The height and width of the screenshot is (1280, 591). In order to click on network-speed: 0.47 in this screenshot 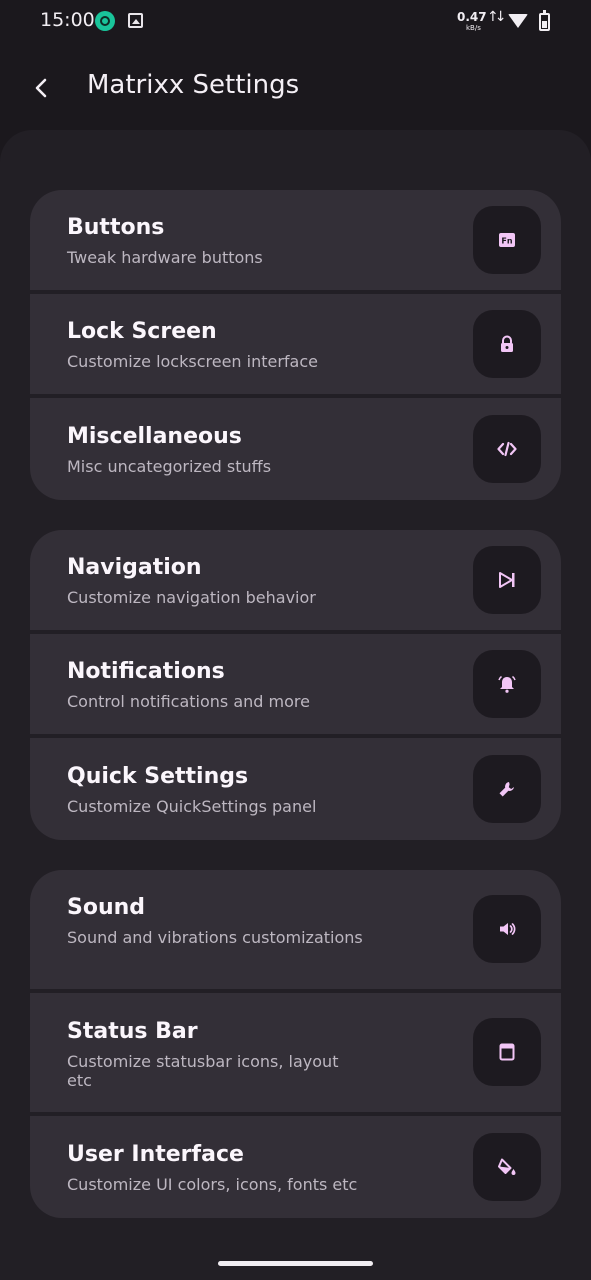, I will do `click(472, 17)`.